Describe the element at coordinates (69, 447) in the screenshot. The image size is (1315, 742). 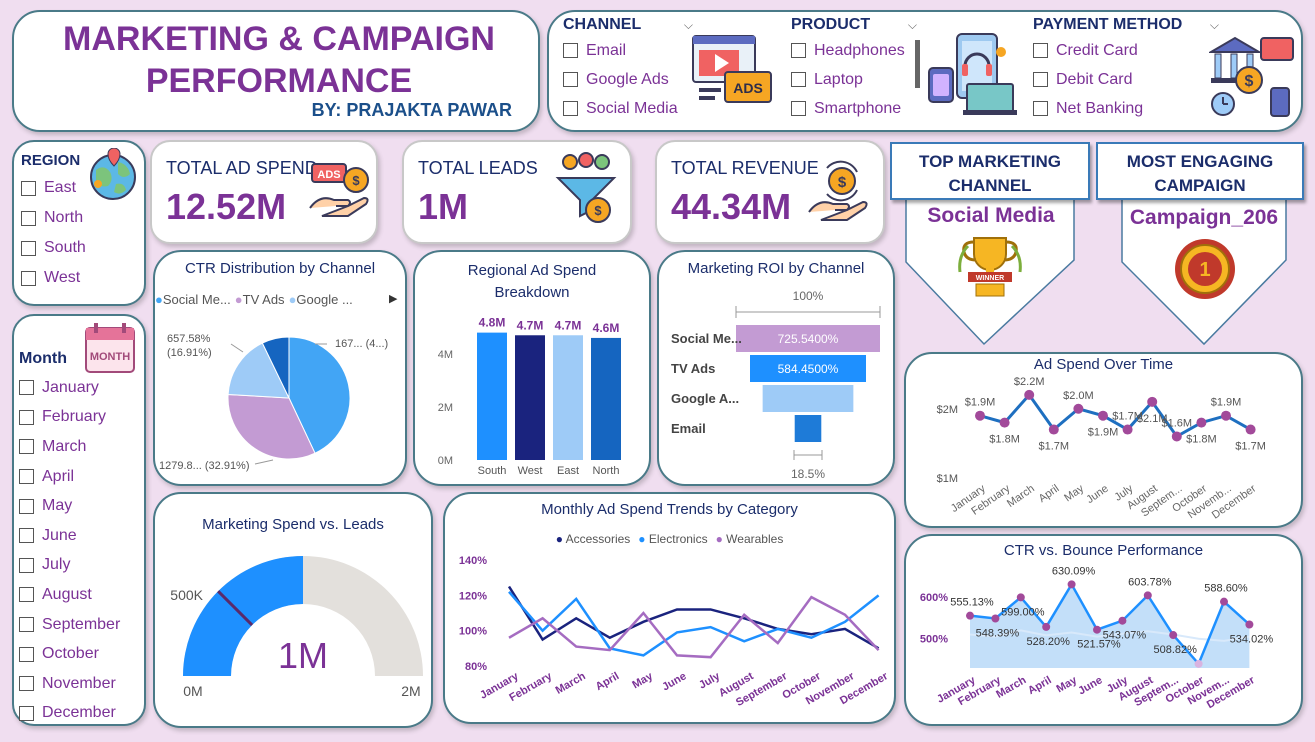
I see `month-option-march: March` at that location.